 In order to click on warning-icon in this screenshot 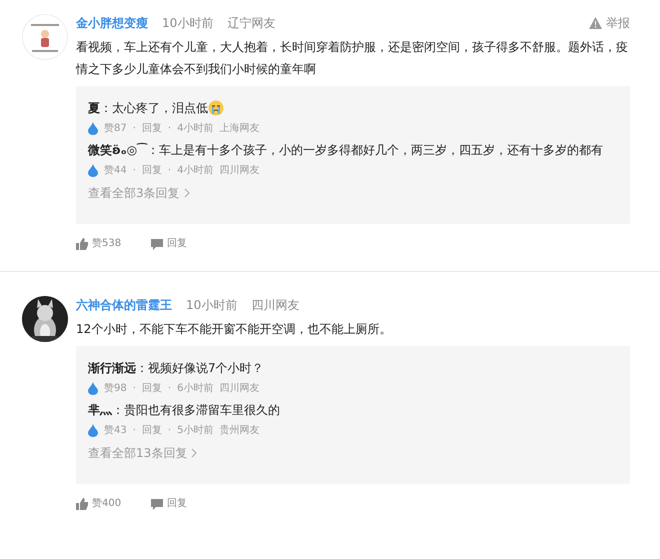, I will do `click(595, 23)`.